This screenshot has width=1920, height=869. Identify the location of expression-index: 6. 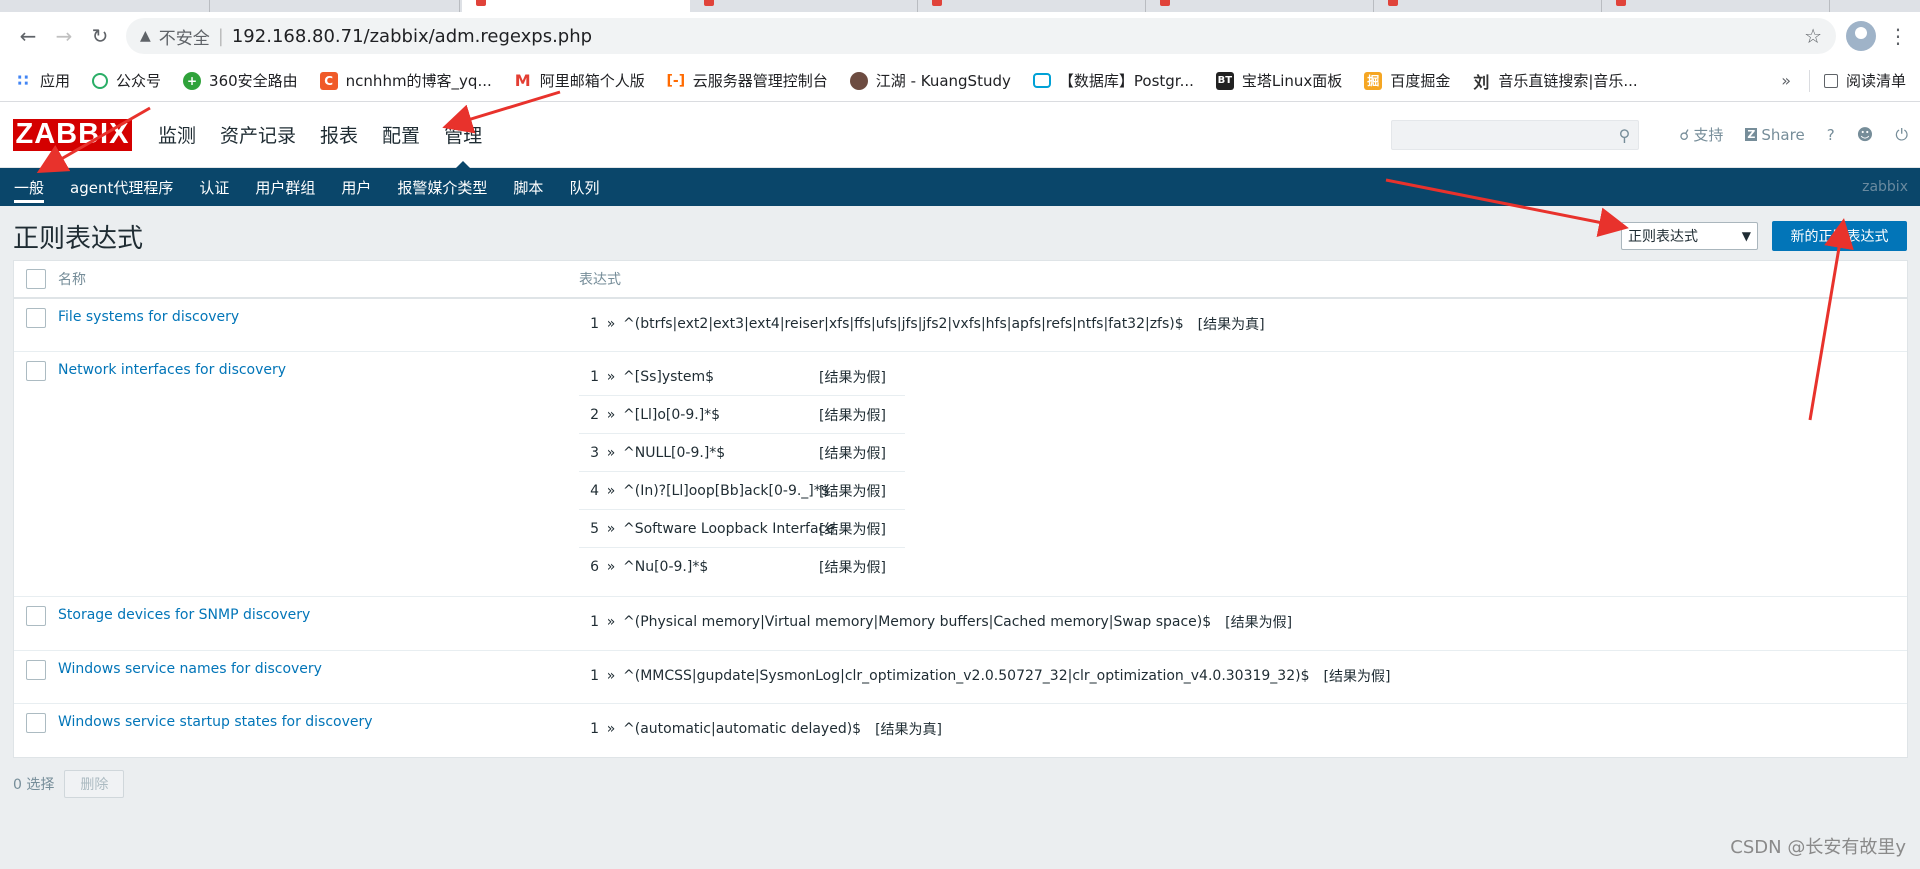
(594, 567).